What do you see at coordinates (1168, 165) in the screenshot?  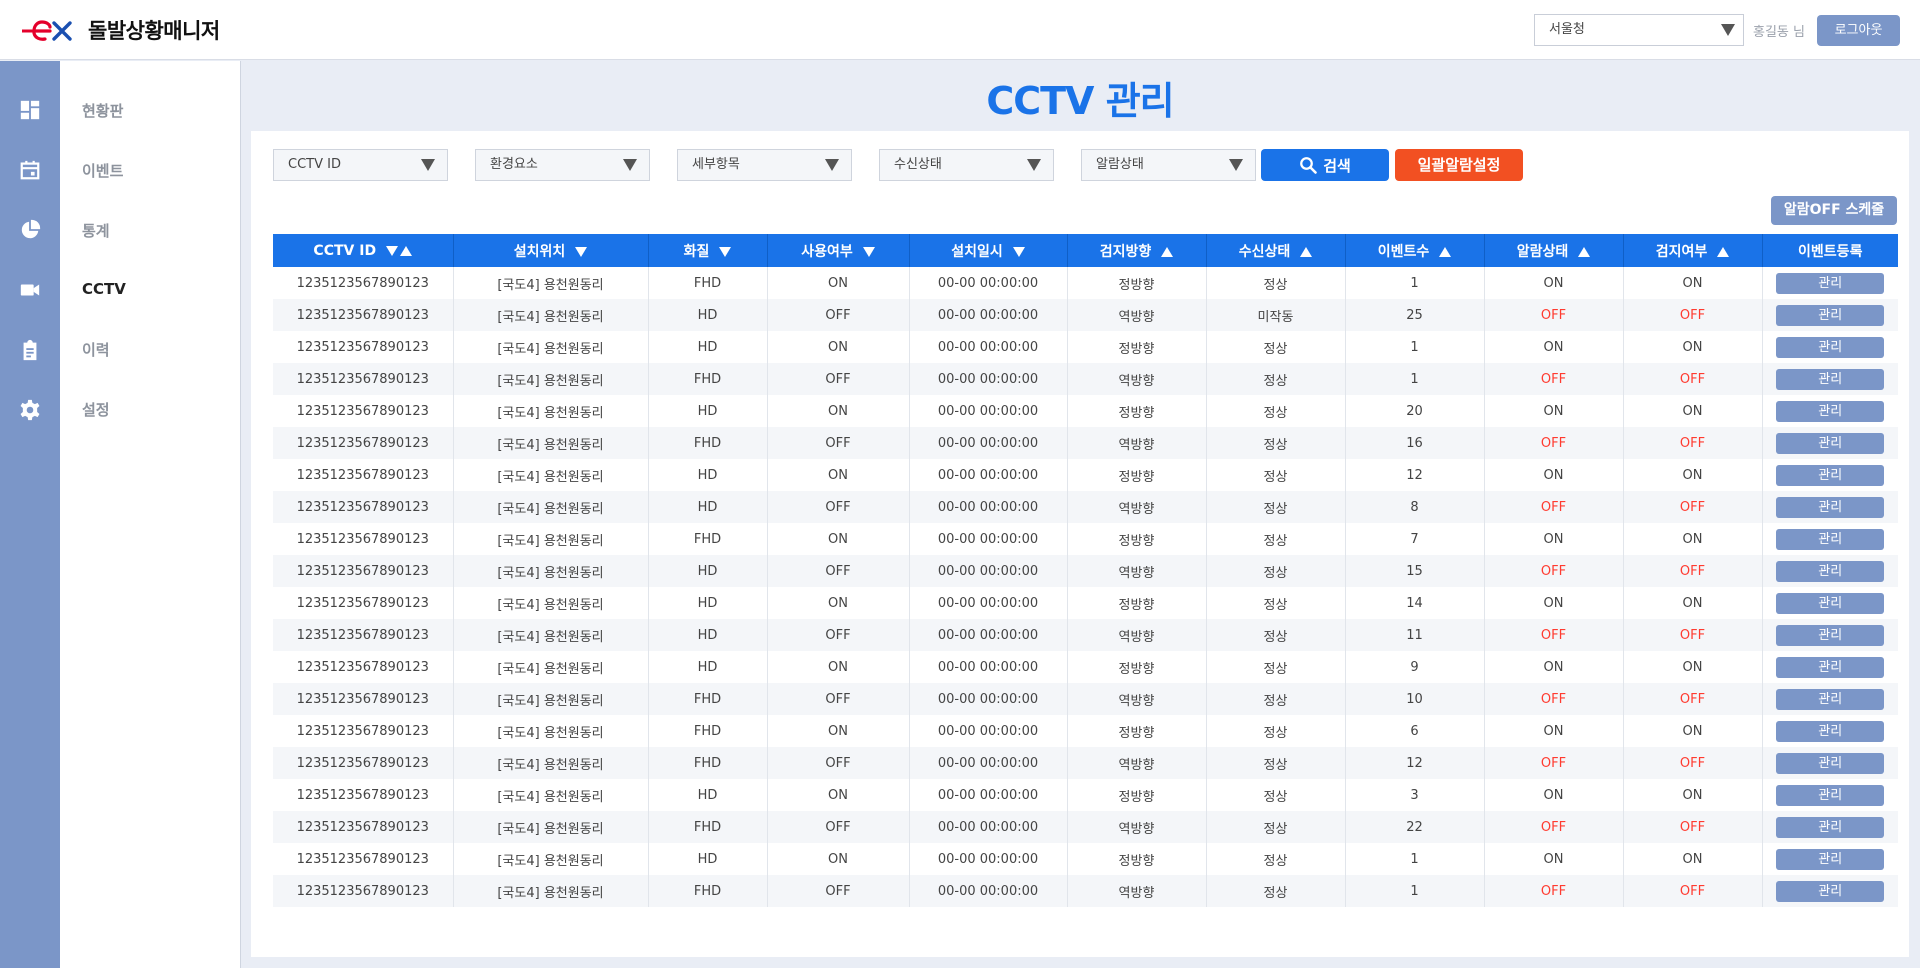 I see `filter-alarm-status: 알람상태` at bounding box center [1168, 165].